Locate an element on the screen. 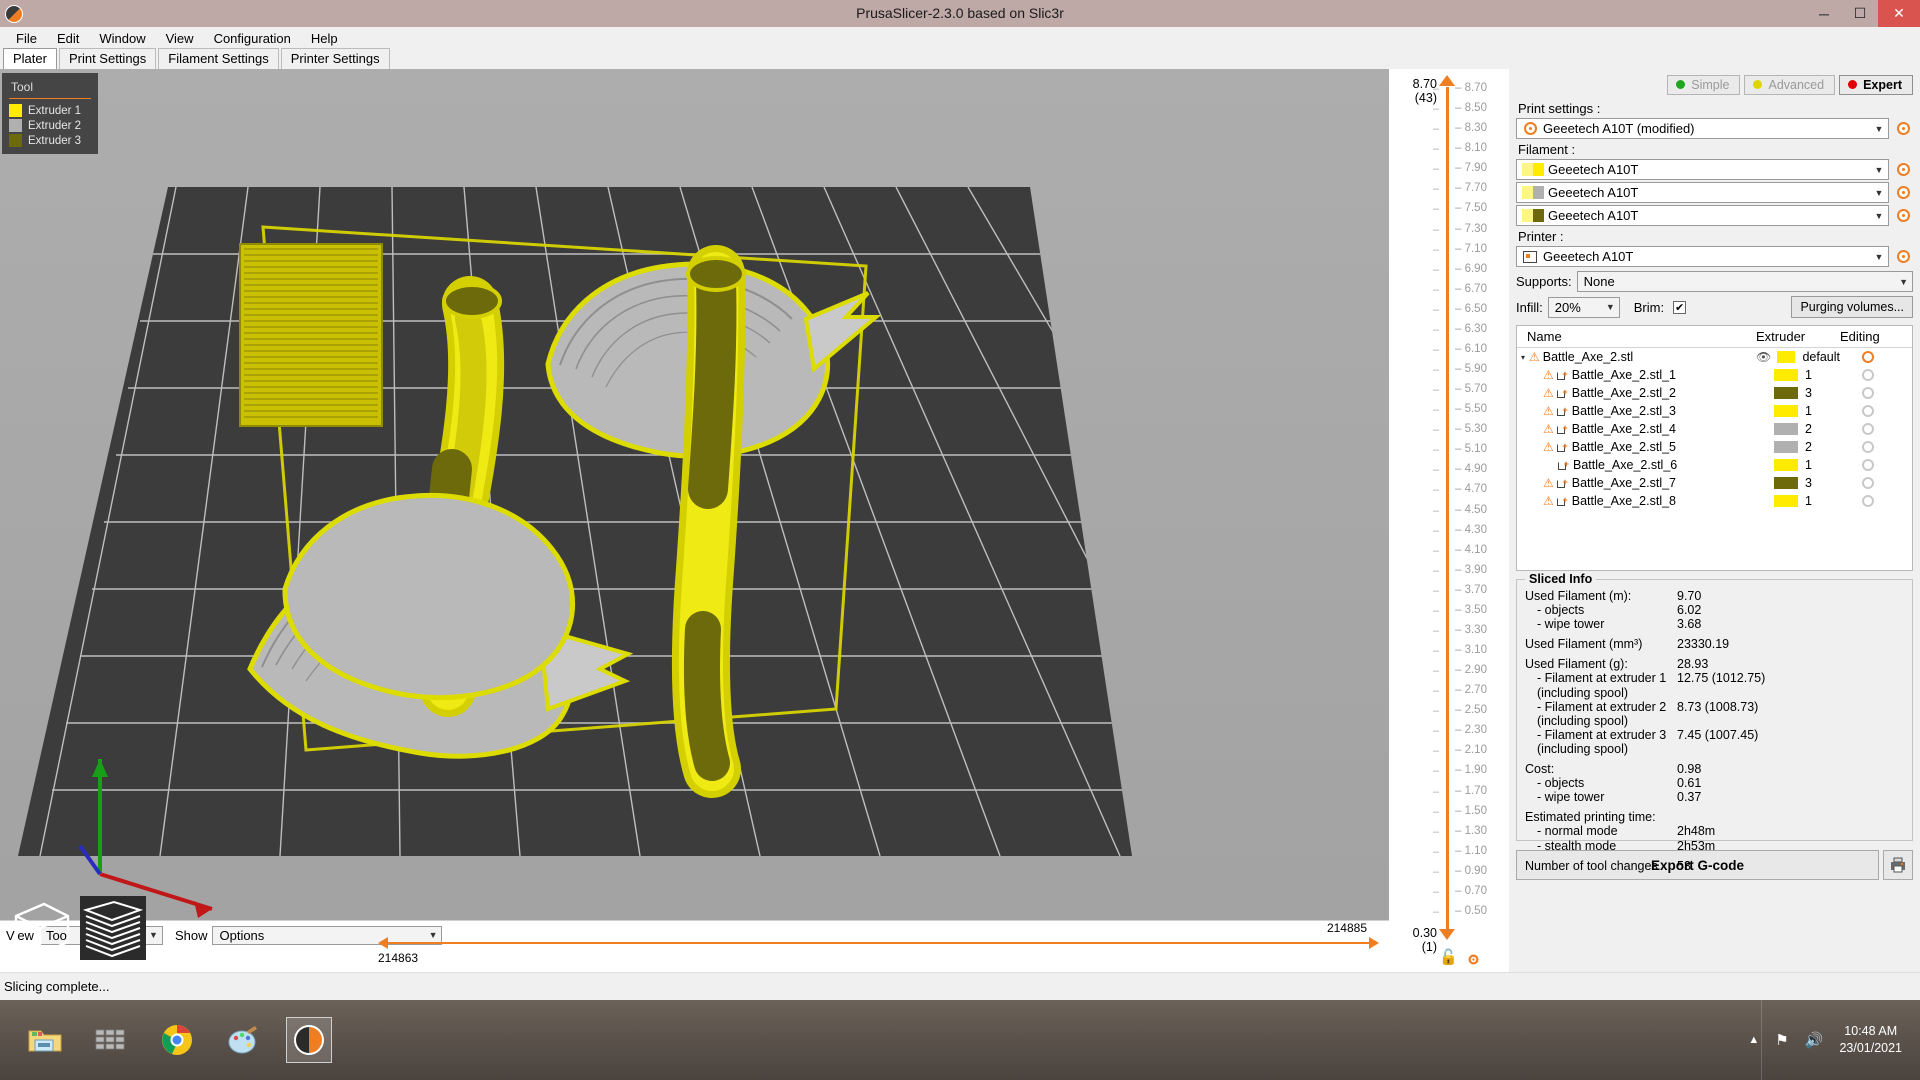 This screenshot has height=1080, width=1920. mode-simple-button: Simple is located at coordinates (1704, 85).